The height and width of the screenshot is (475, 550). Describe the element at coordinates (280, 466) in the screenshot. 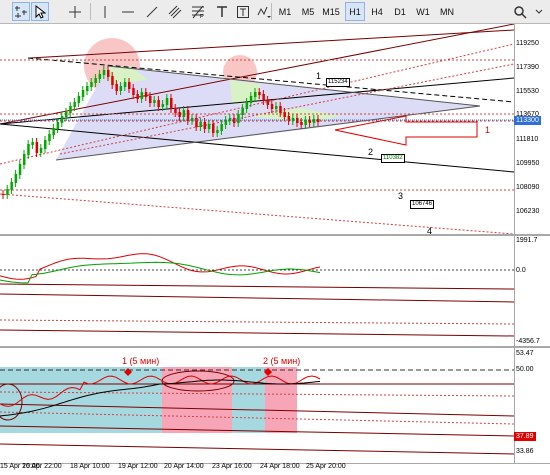

I see `time-axis-label: 24 Apr 18:00` at that location.